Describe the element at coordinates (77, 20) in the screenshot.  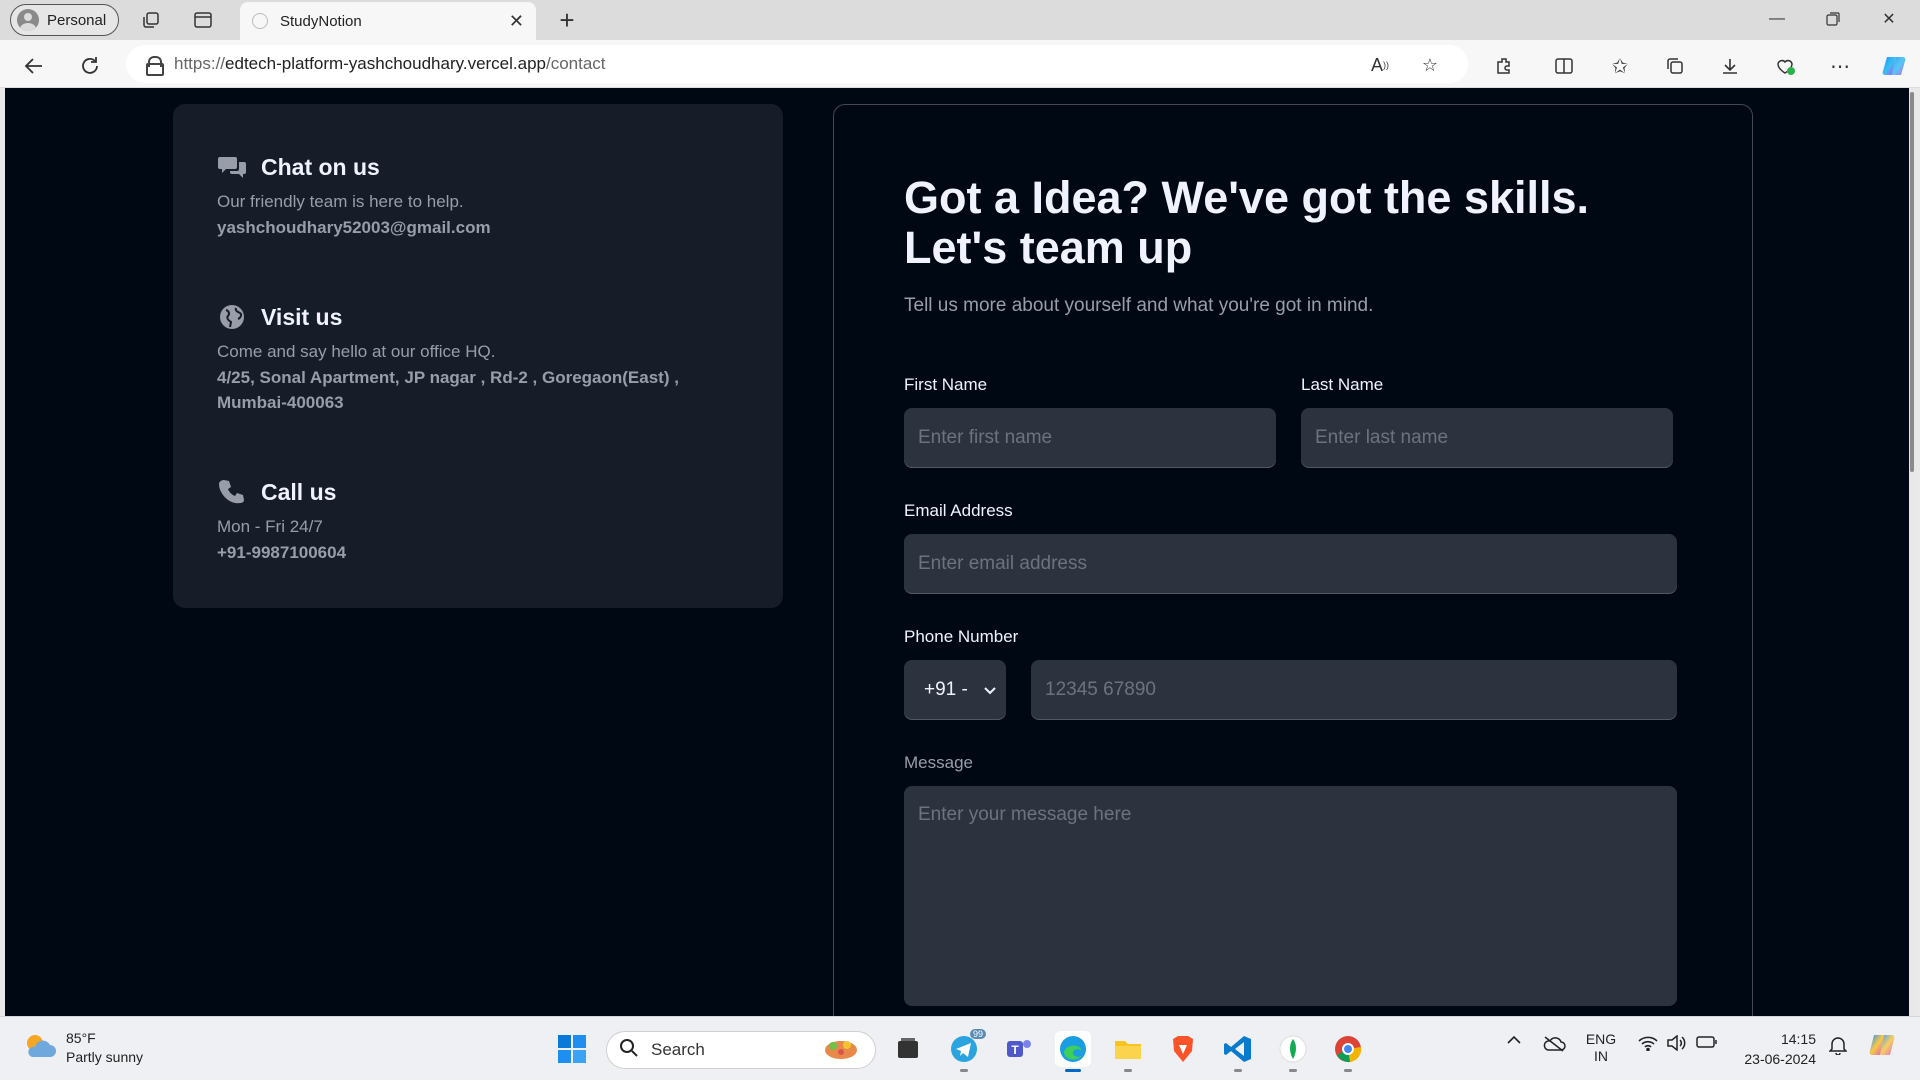
I see `profile-label: Personal` at that location.